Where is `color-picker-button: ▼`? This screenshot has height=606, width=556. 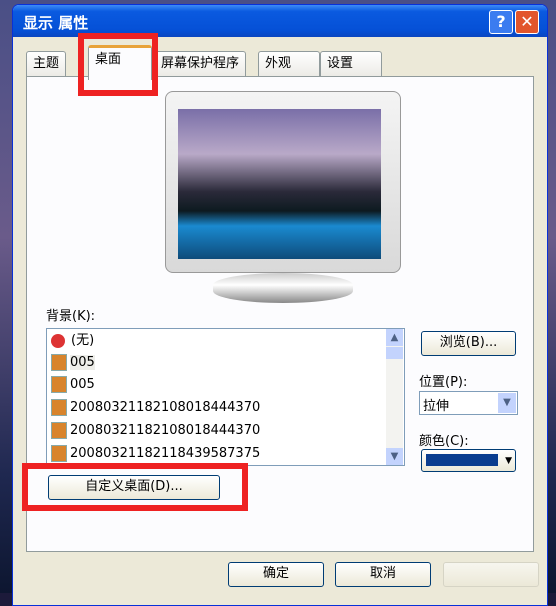 color-picker-button: ▼ is located at coordinates (468, 460).